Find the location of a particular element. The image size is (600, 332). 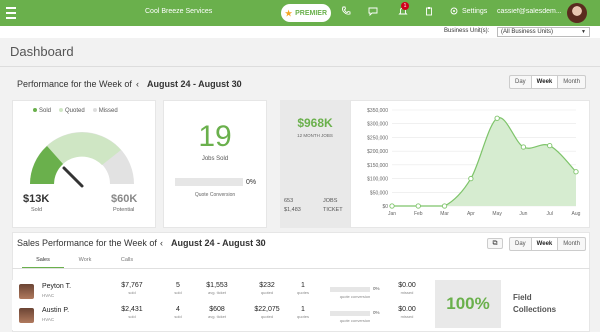

period-day-button: Day is located at coordinates (521, 82).